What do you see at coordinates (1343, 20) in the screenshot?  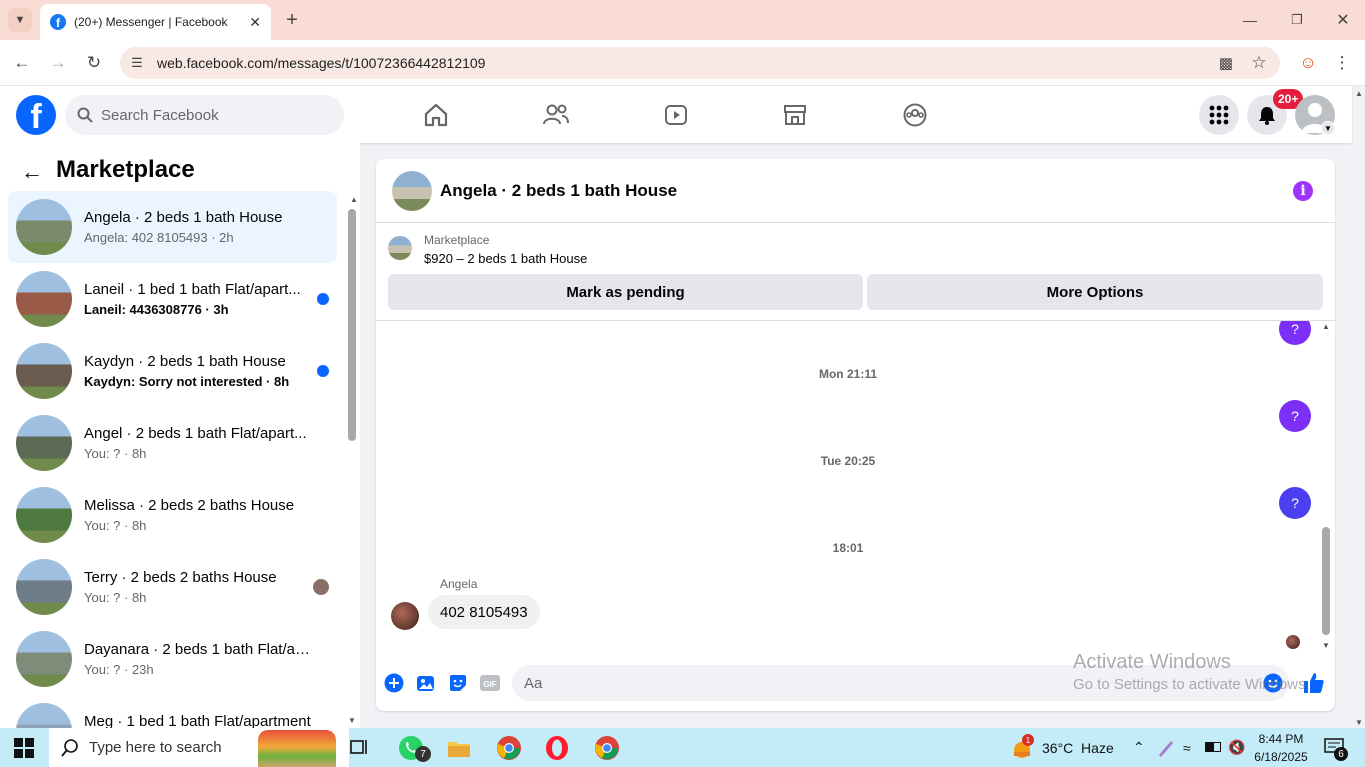 I see `window-close-icon: ✕` at bounding box center [1343, 20].